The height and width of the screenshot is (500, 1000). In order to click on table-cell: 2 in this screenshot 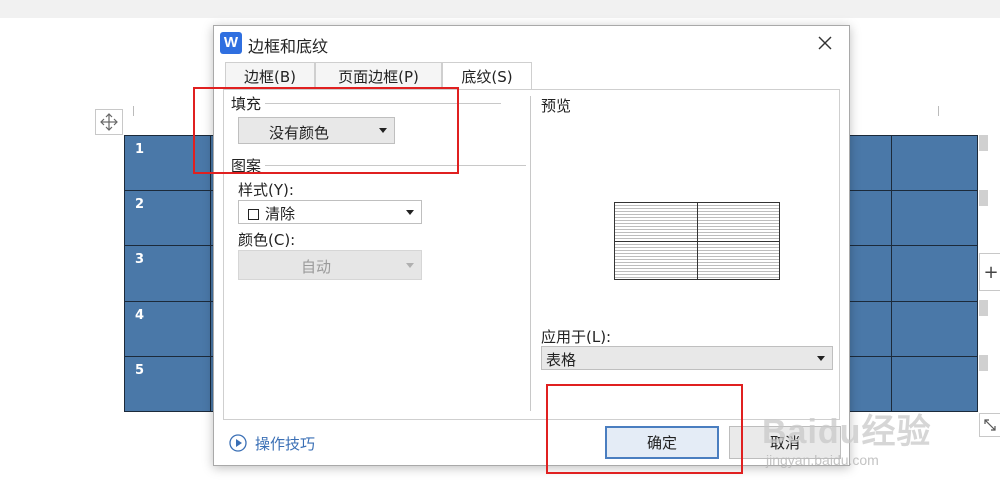, I will do `click(167, 218)`.